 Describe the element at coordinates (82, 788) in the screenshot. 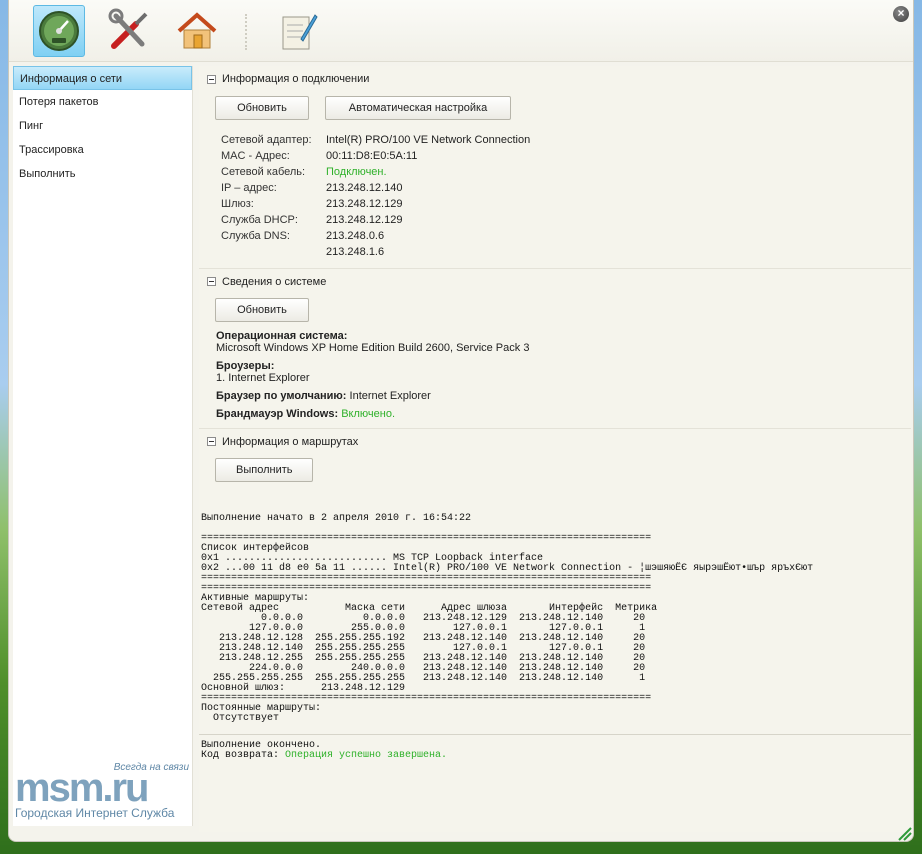

I see `logo-brand: msm.ru` at that location.